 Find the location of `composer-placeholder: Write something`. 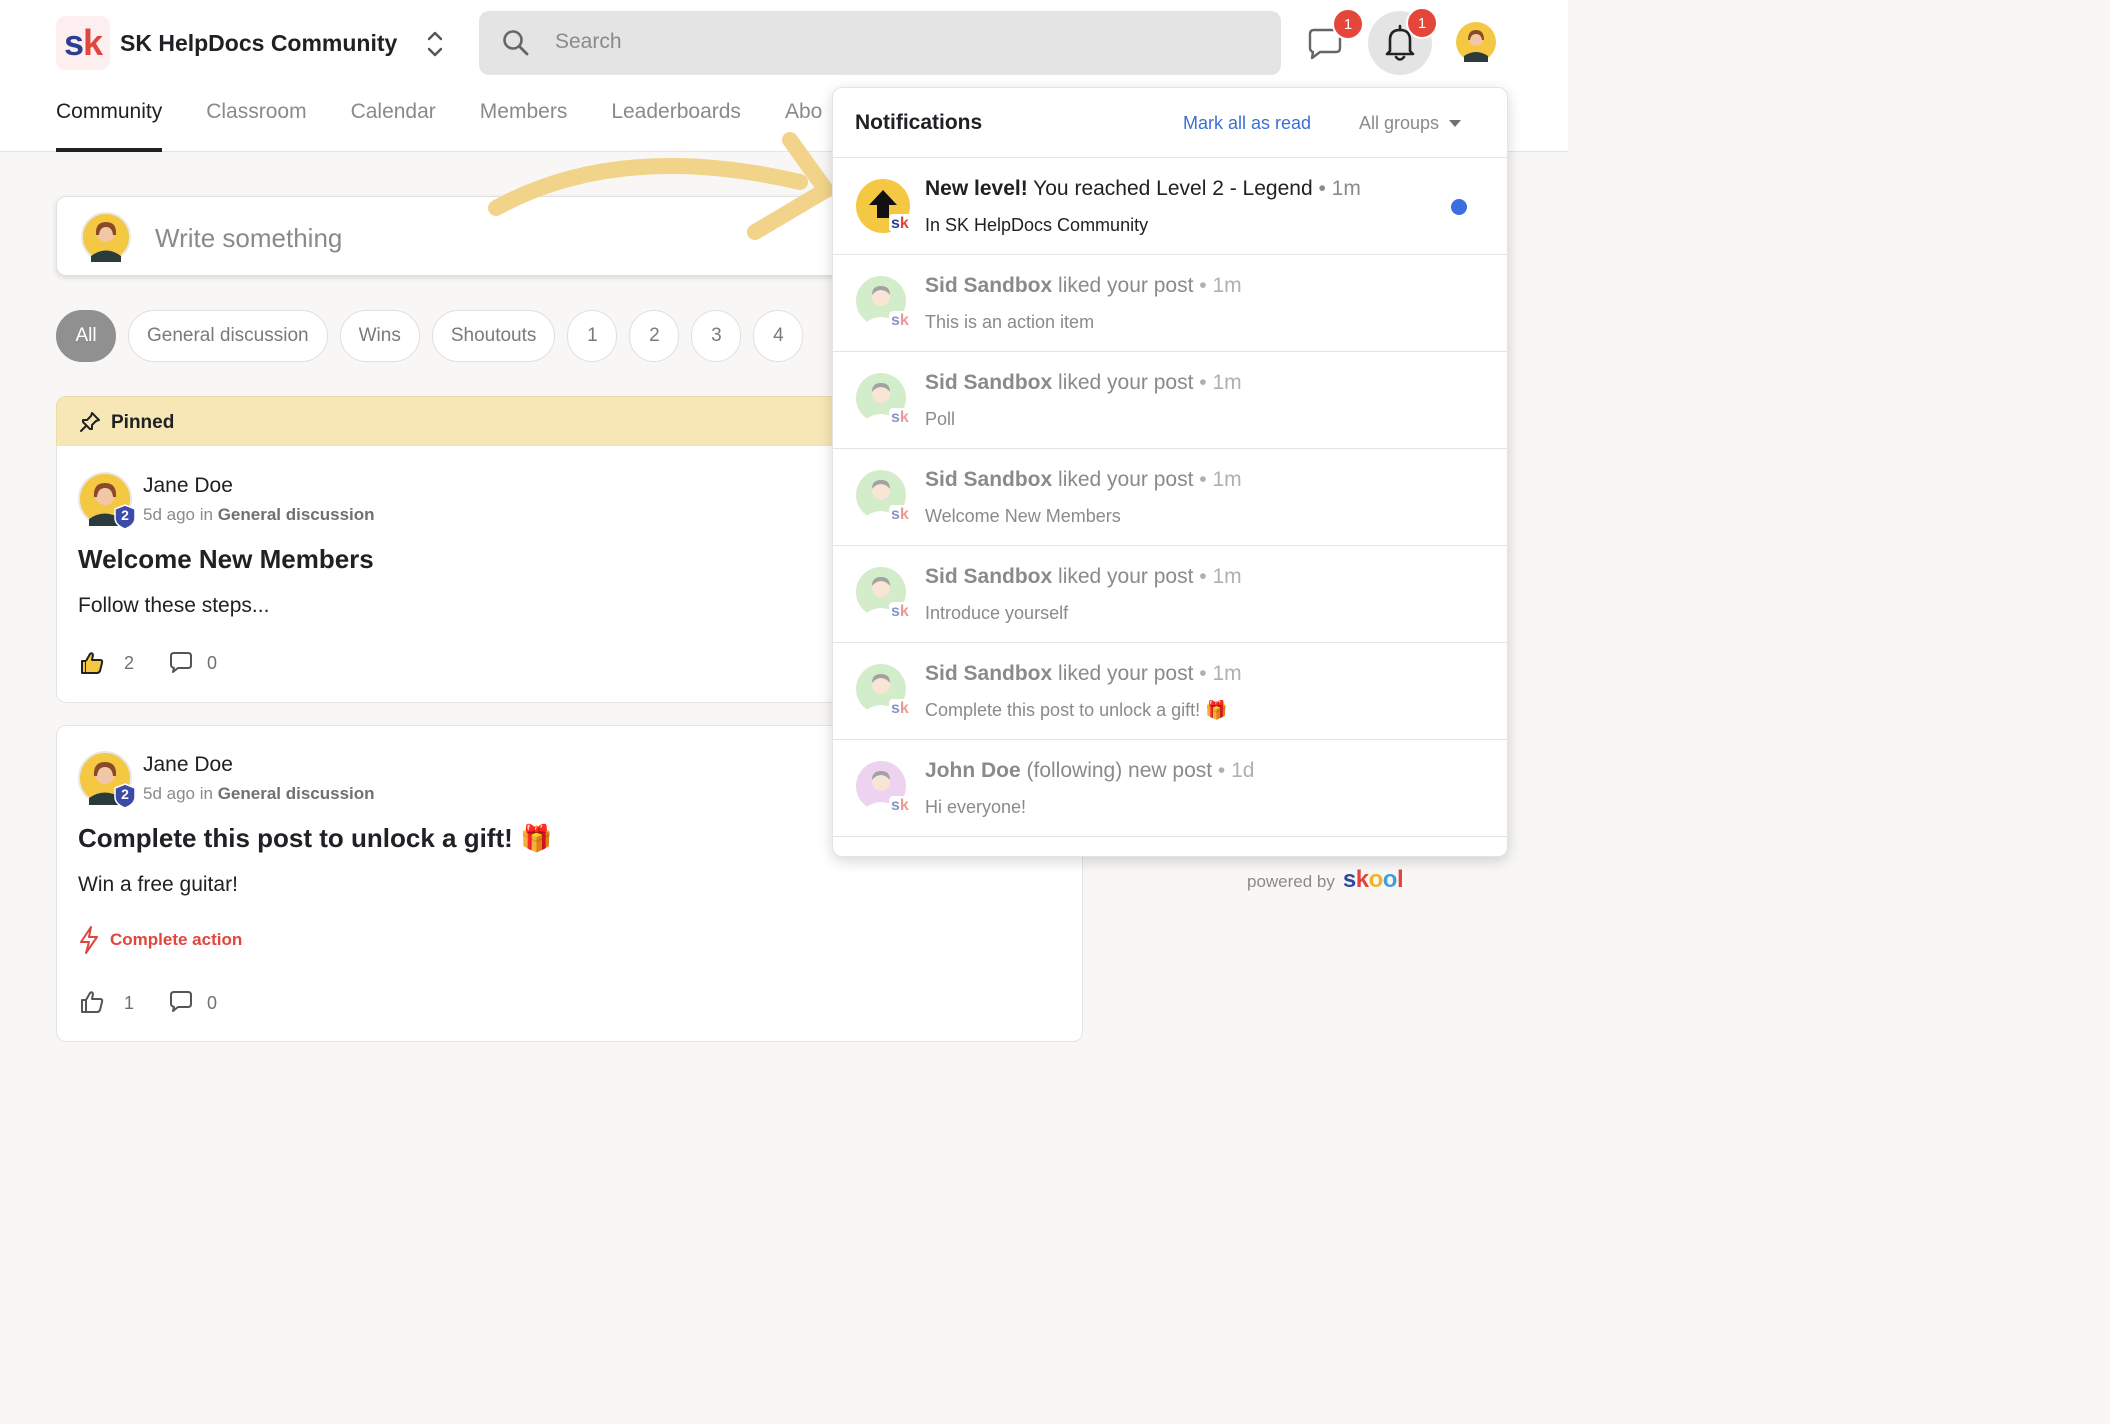

composer-placeholder: Write something is located at coordinates (249, 238).